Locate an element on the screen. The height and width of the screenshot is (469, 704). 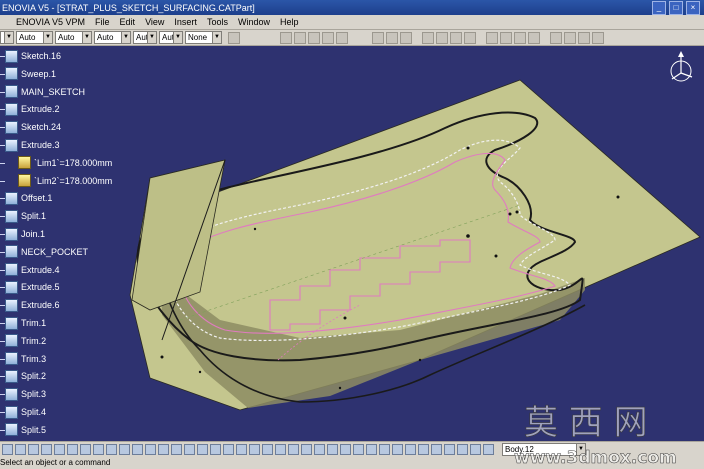
zoom-icon is located at coordinates (286, 37).